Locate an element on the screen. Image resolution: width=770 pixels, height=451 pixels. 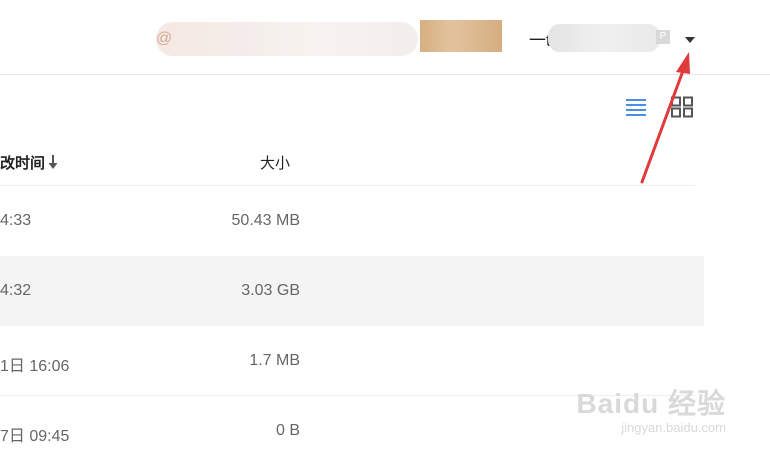
watermark-sub: jingyan.baidu.com is located at coordinates (673, 427).